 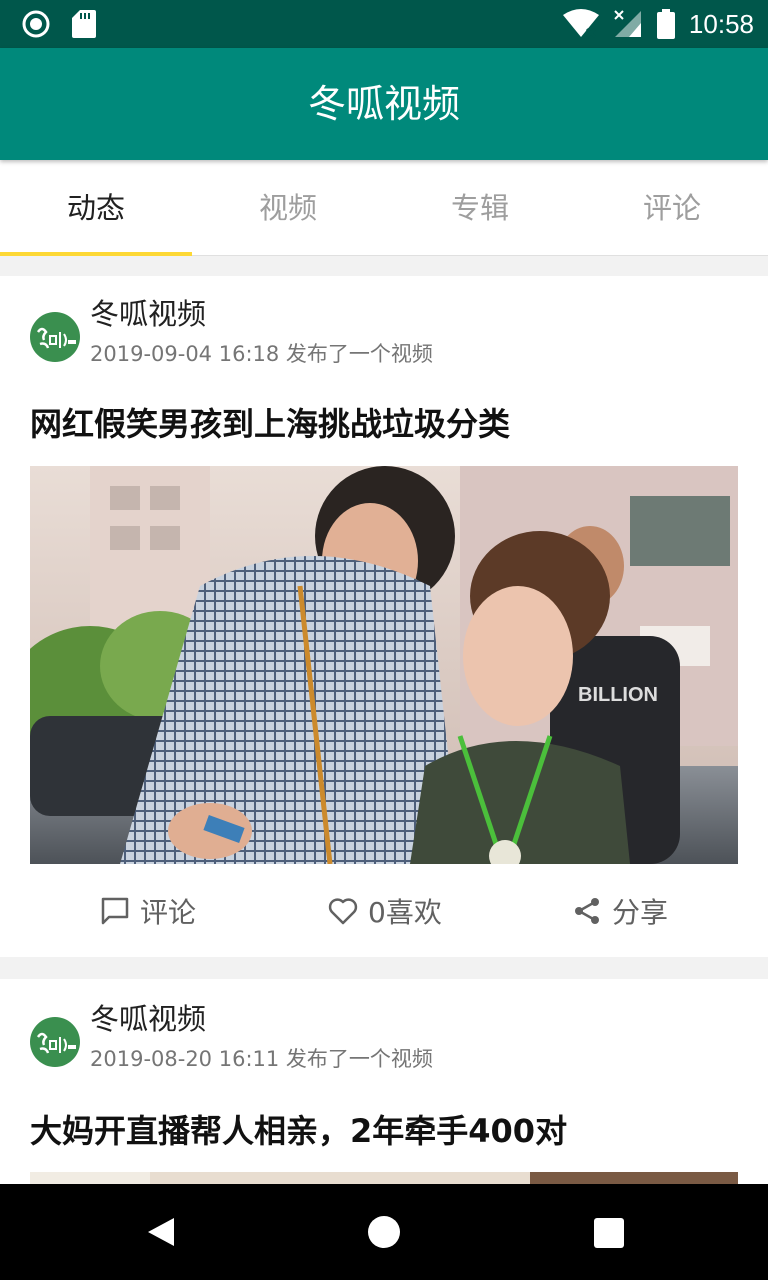 I want to click on sd-card-icon, so click(x=84, y=24).